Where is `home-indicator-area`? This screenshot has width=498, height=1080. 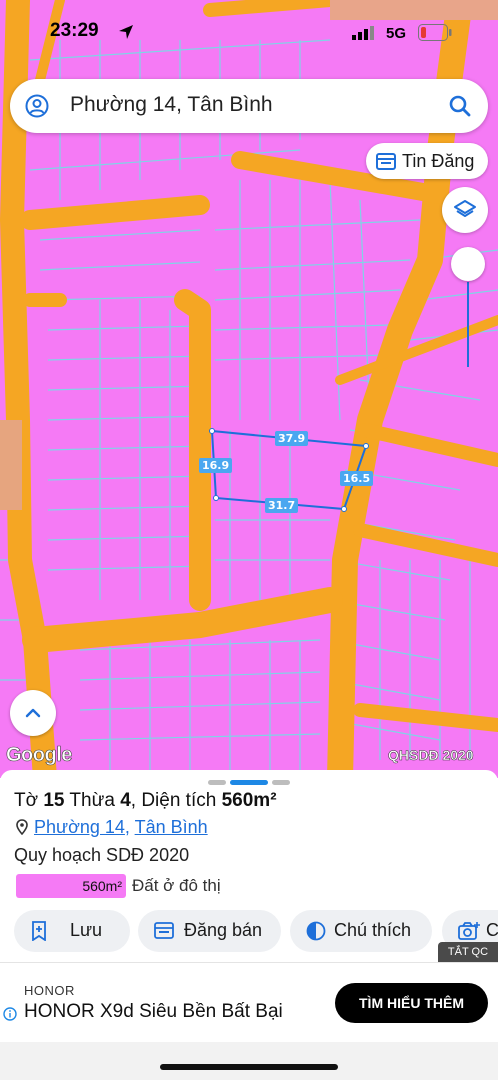
home-indicator-area is located at coordinates (249, 1061).